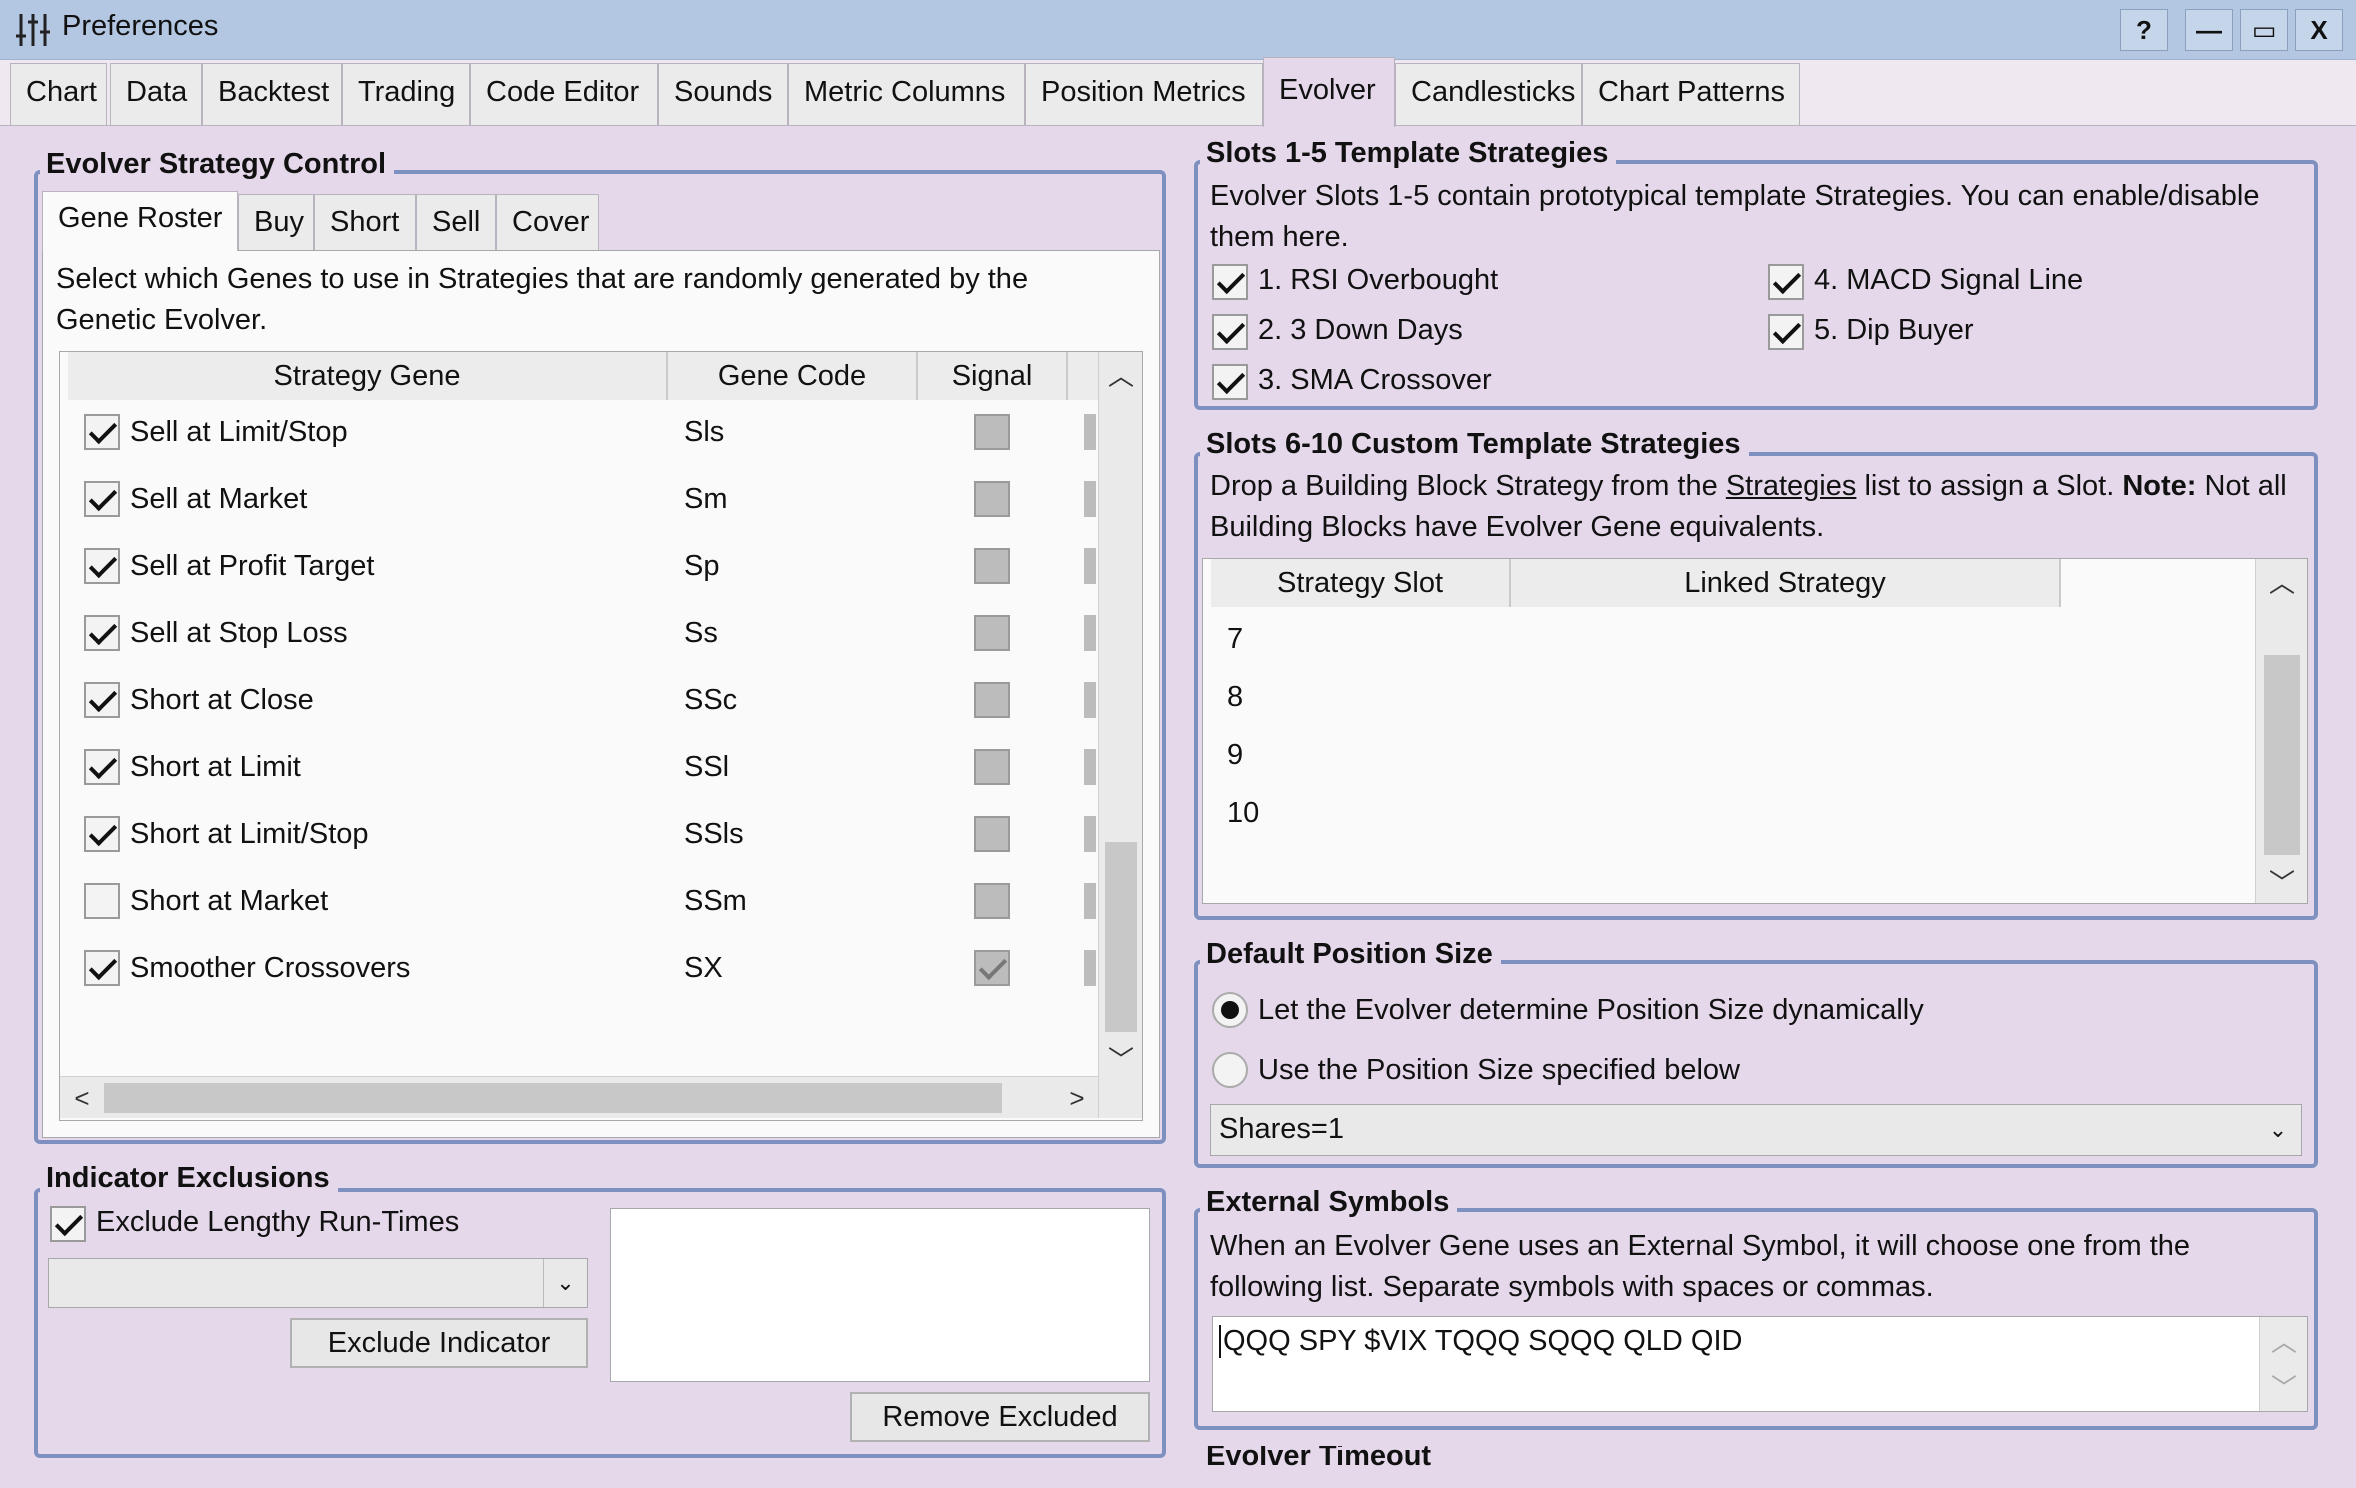 The height and width of the screenshot is (1488, 2356). Describe the element at coordinates (276, 222) in the screenshot. I see `subtab-buy: Buy` at that location.